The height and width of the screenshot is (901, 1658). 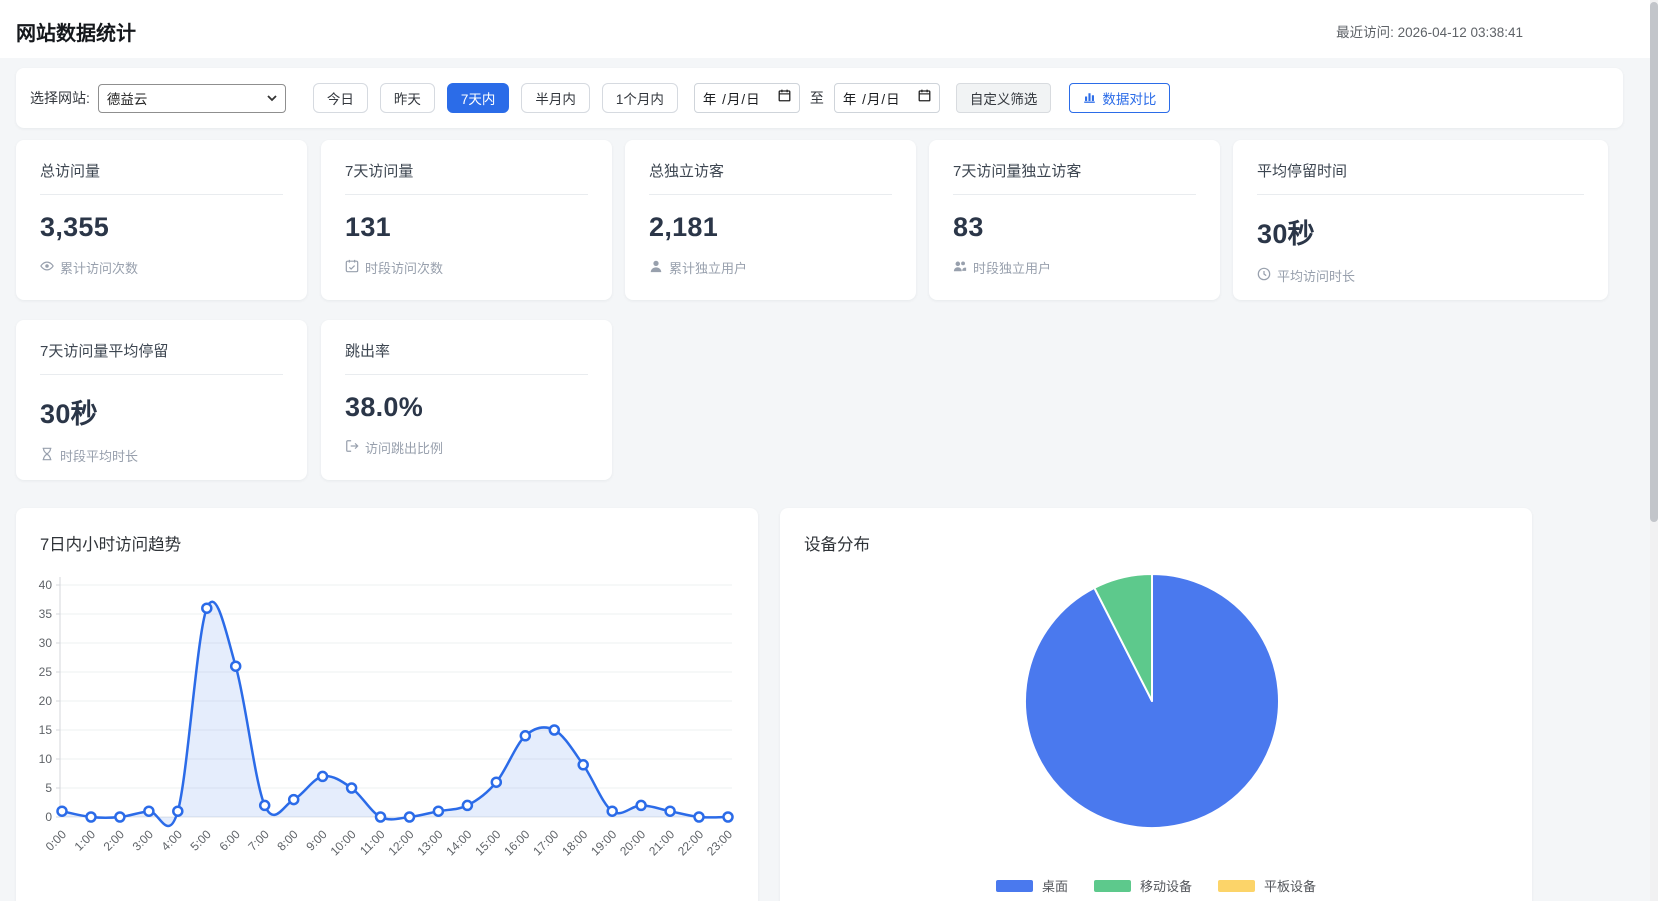 I want to click on svg-text: 10:00, so click(x=343, y=842).